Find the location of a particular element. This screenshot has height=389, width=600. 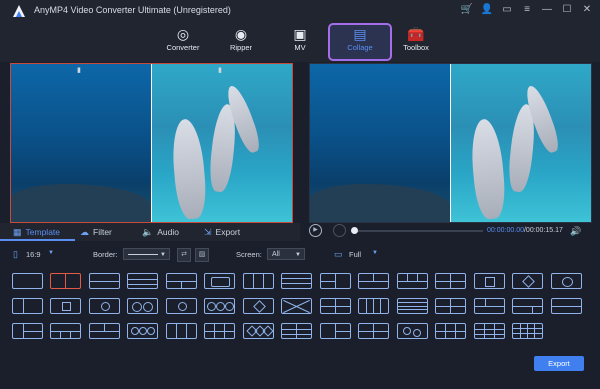

edit-cell-1: ▮ is located at coordinates (81, 143).